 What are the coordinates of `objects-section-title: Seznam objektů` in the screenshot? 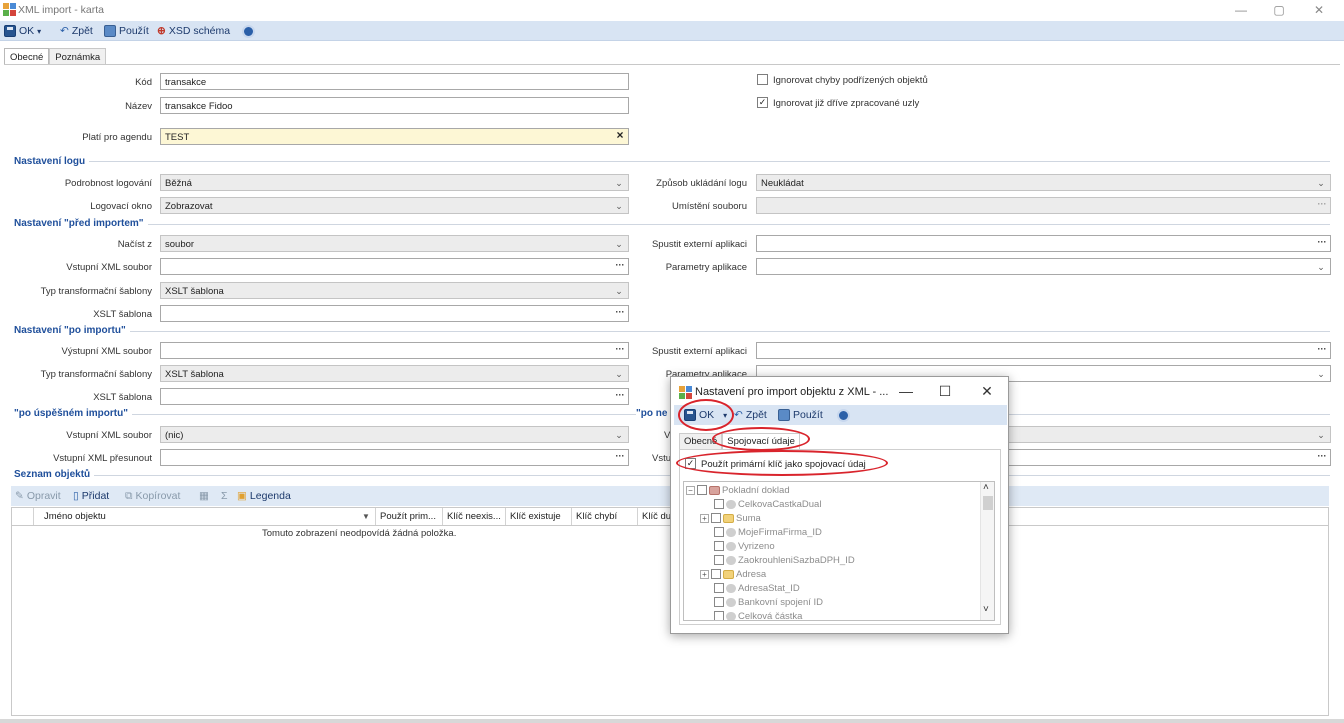 It's located at (54, 474).